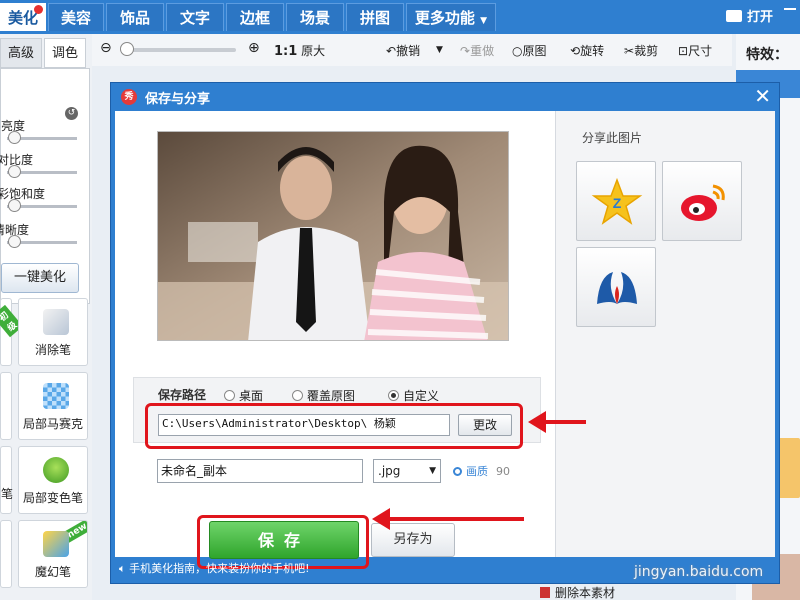 This screenshot has width=800, height=600. Describe the element at coordinates (71, 113) in the screenshot. I see `reset-icon: ↺` at that location.